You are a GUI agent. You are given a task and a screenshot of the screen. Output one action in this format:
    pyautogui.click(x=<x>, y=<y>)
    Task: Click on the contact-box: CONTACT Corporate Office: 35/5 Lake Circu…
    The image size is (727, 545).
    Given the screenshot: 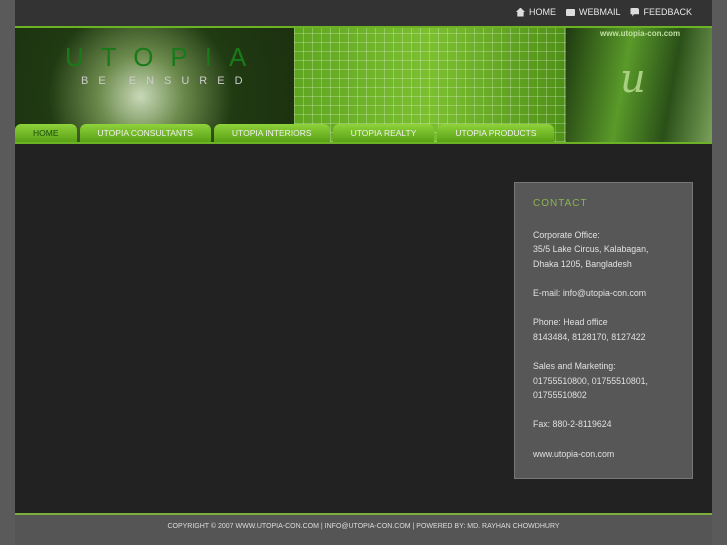 What is the action you would take?
    pyautogui.click(x=603, y=330)
    